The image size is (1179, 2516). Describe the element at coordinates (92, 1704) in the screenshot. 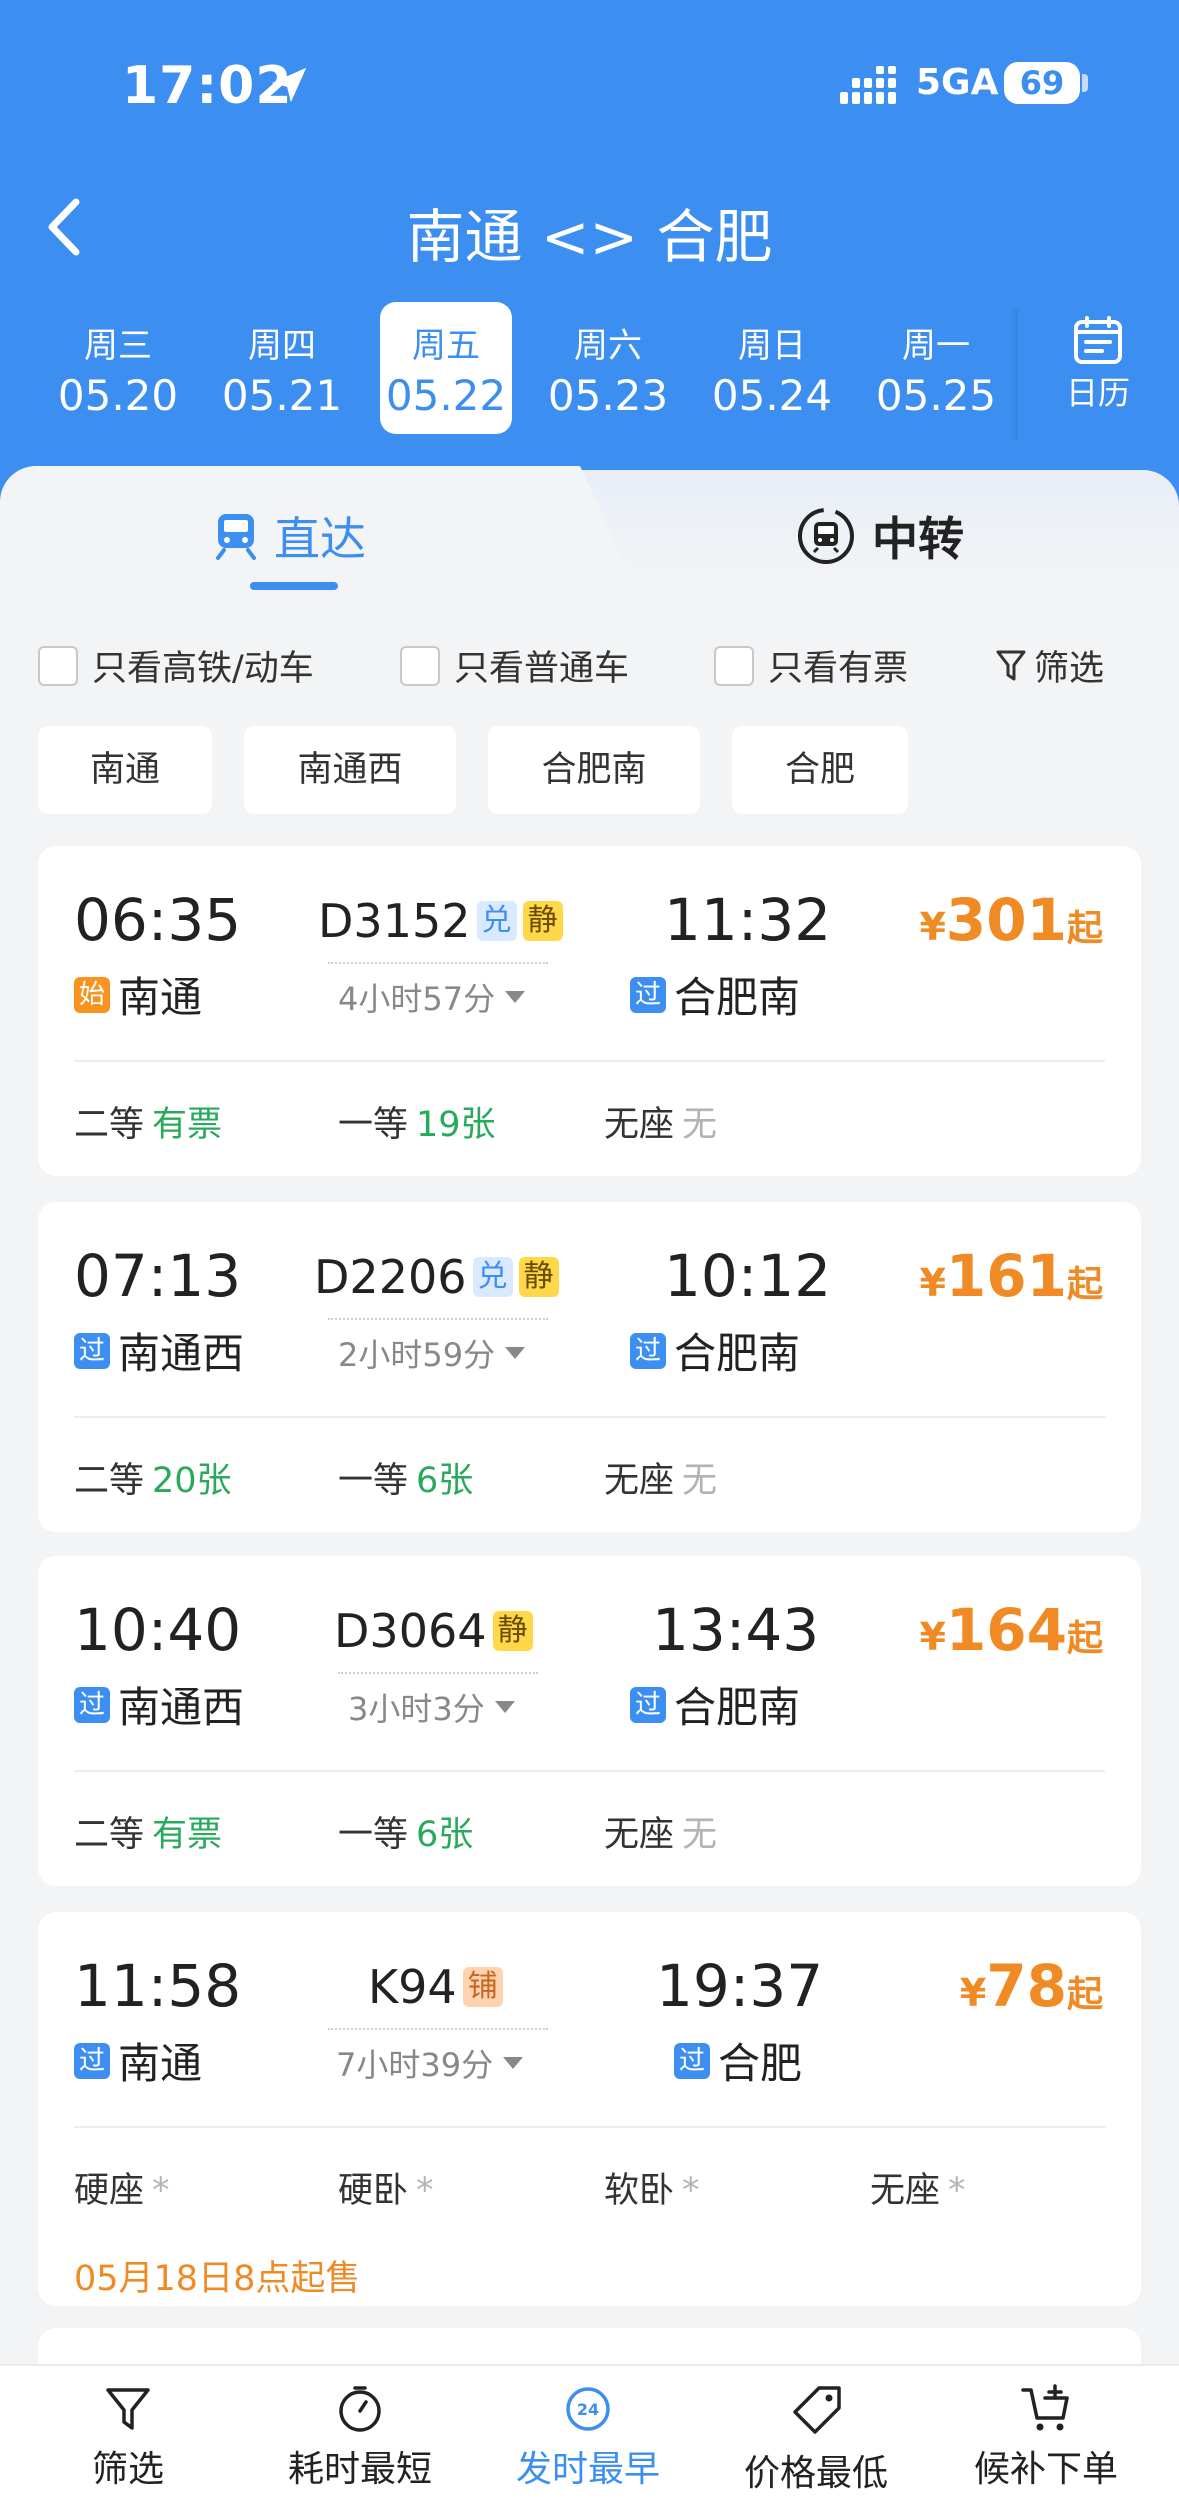

I see `pass-tag: 过` at that location.